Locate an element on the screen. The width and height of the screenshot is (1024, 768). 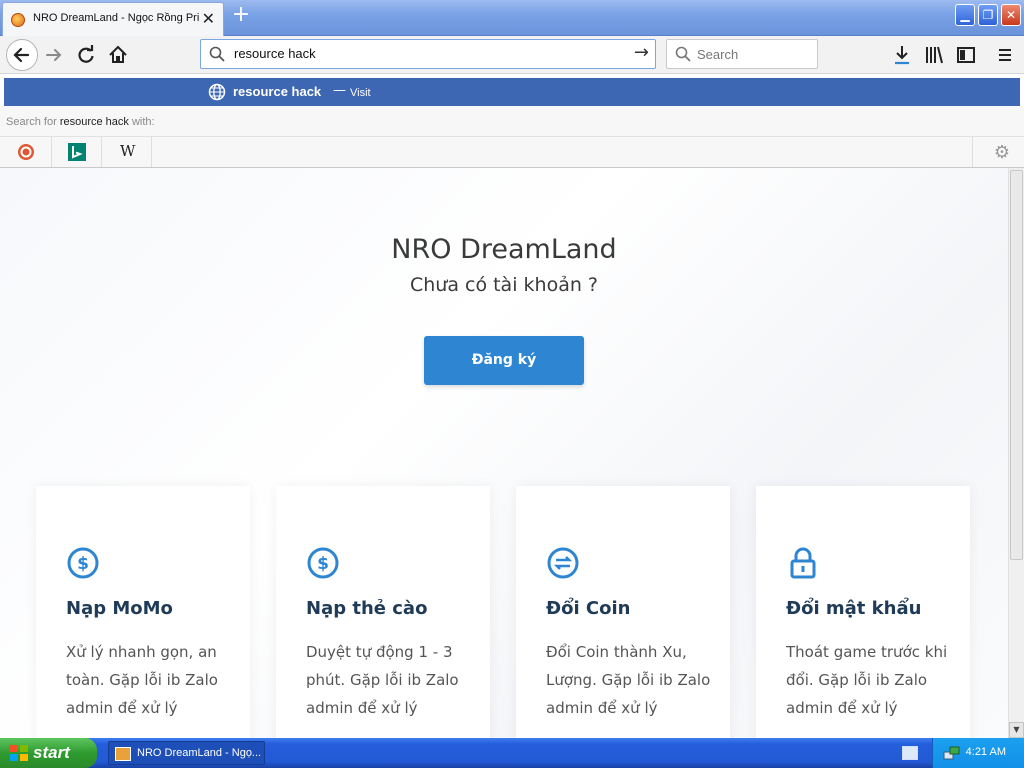
library-button is located at coordinates (934, 55).